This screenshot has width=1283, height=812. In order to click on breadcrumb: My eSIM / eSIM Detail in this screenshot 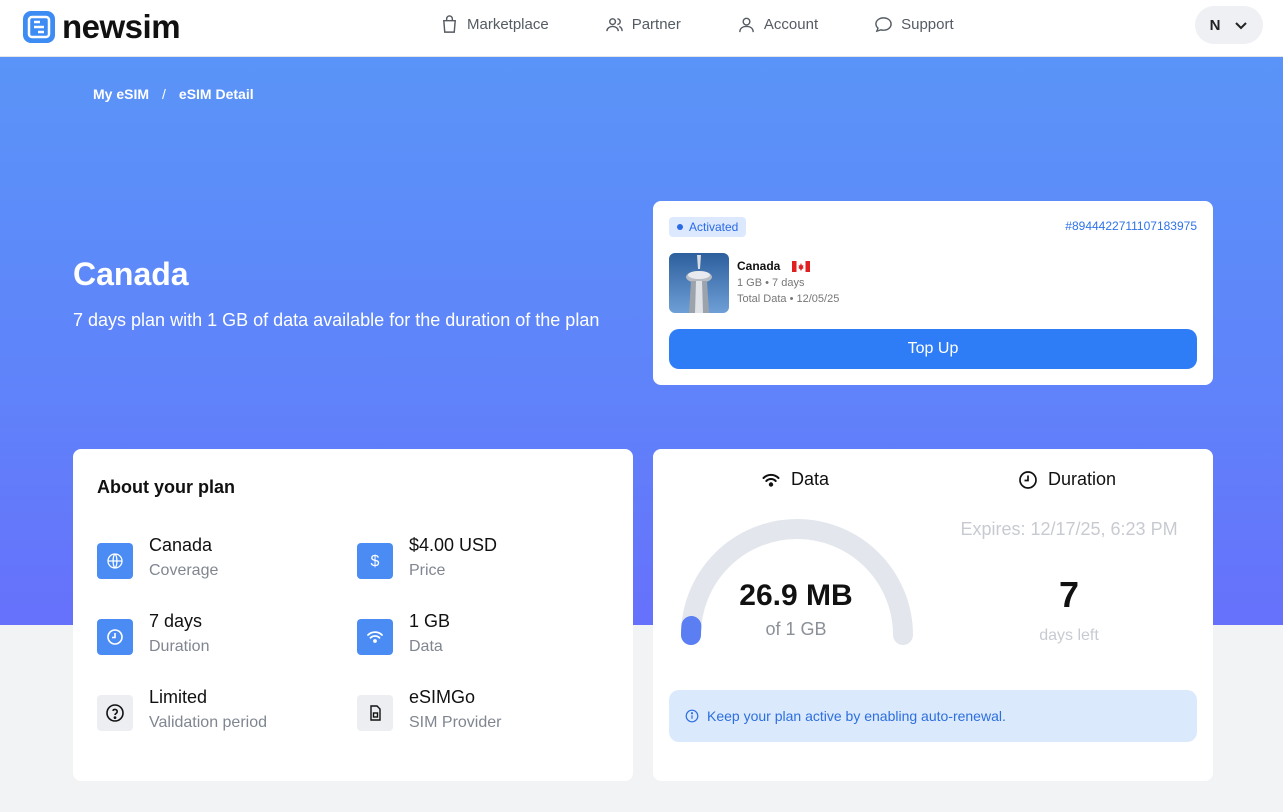, I will do `click(173, 94)`.